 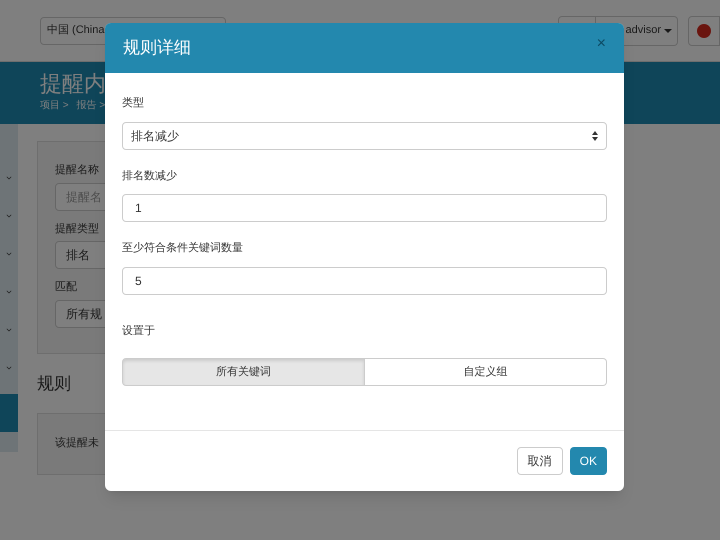 I want to click on modal-title: 规则详细, so click(x=157, y=48).